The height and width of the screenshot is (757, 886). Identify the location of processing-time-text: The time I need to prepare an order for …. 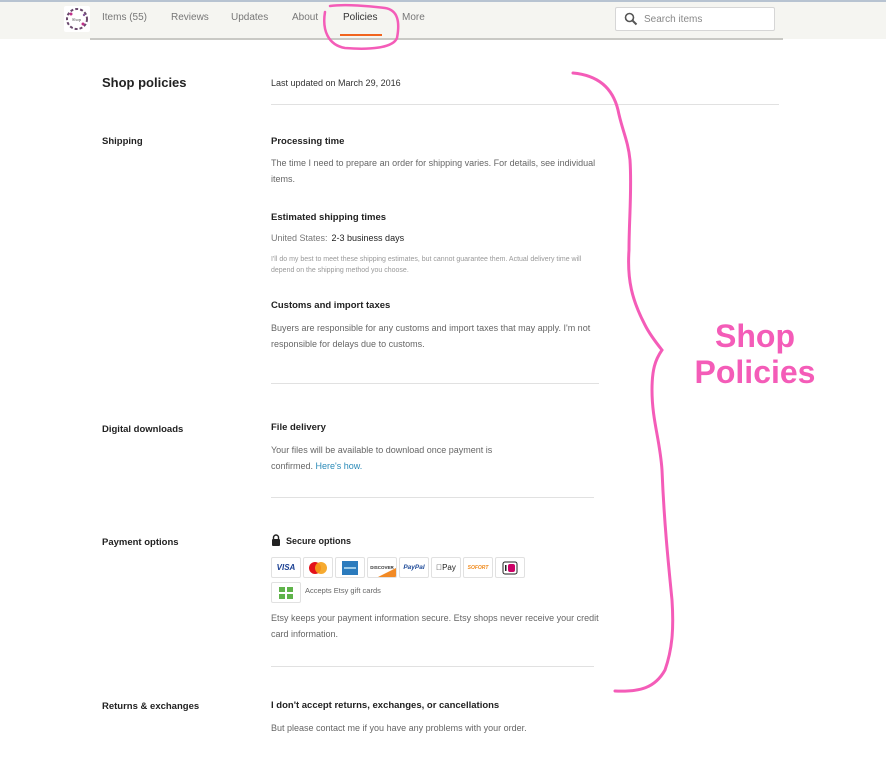
(433, 171).